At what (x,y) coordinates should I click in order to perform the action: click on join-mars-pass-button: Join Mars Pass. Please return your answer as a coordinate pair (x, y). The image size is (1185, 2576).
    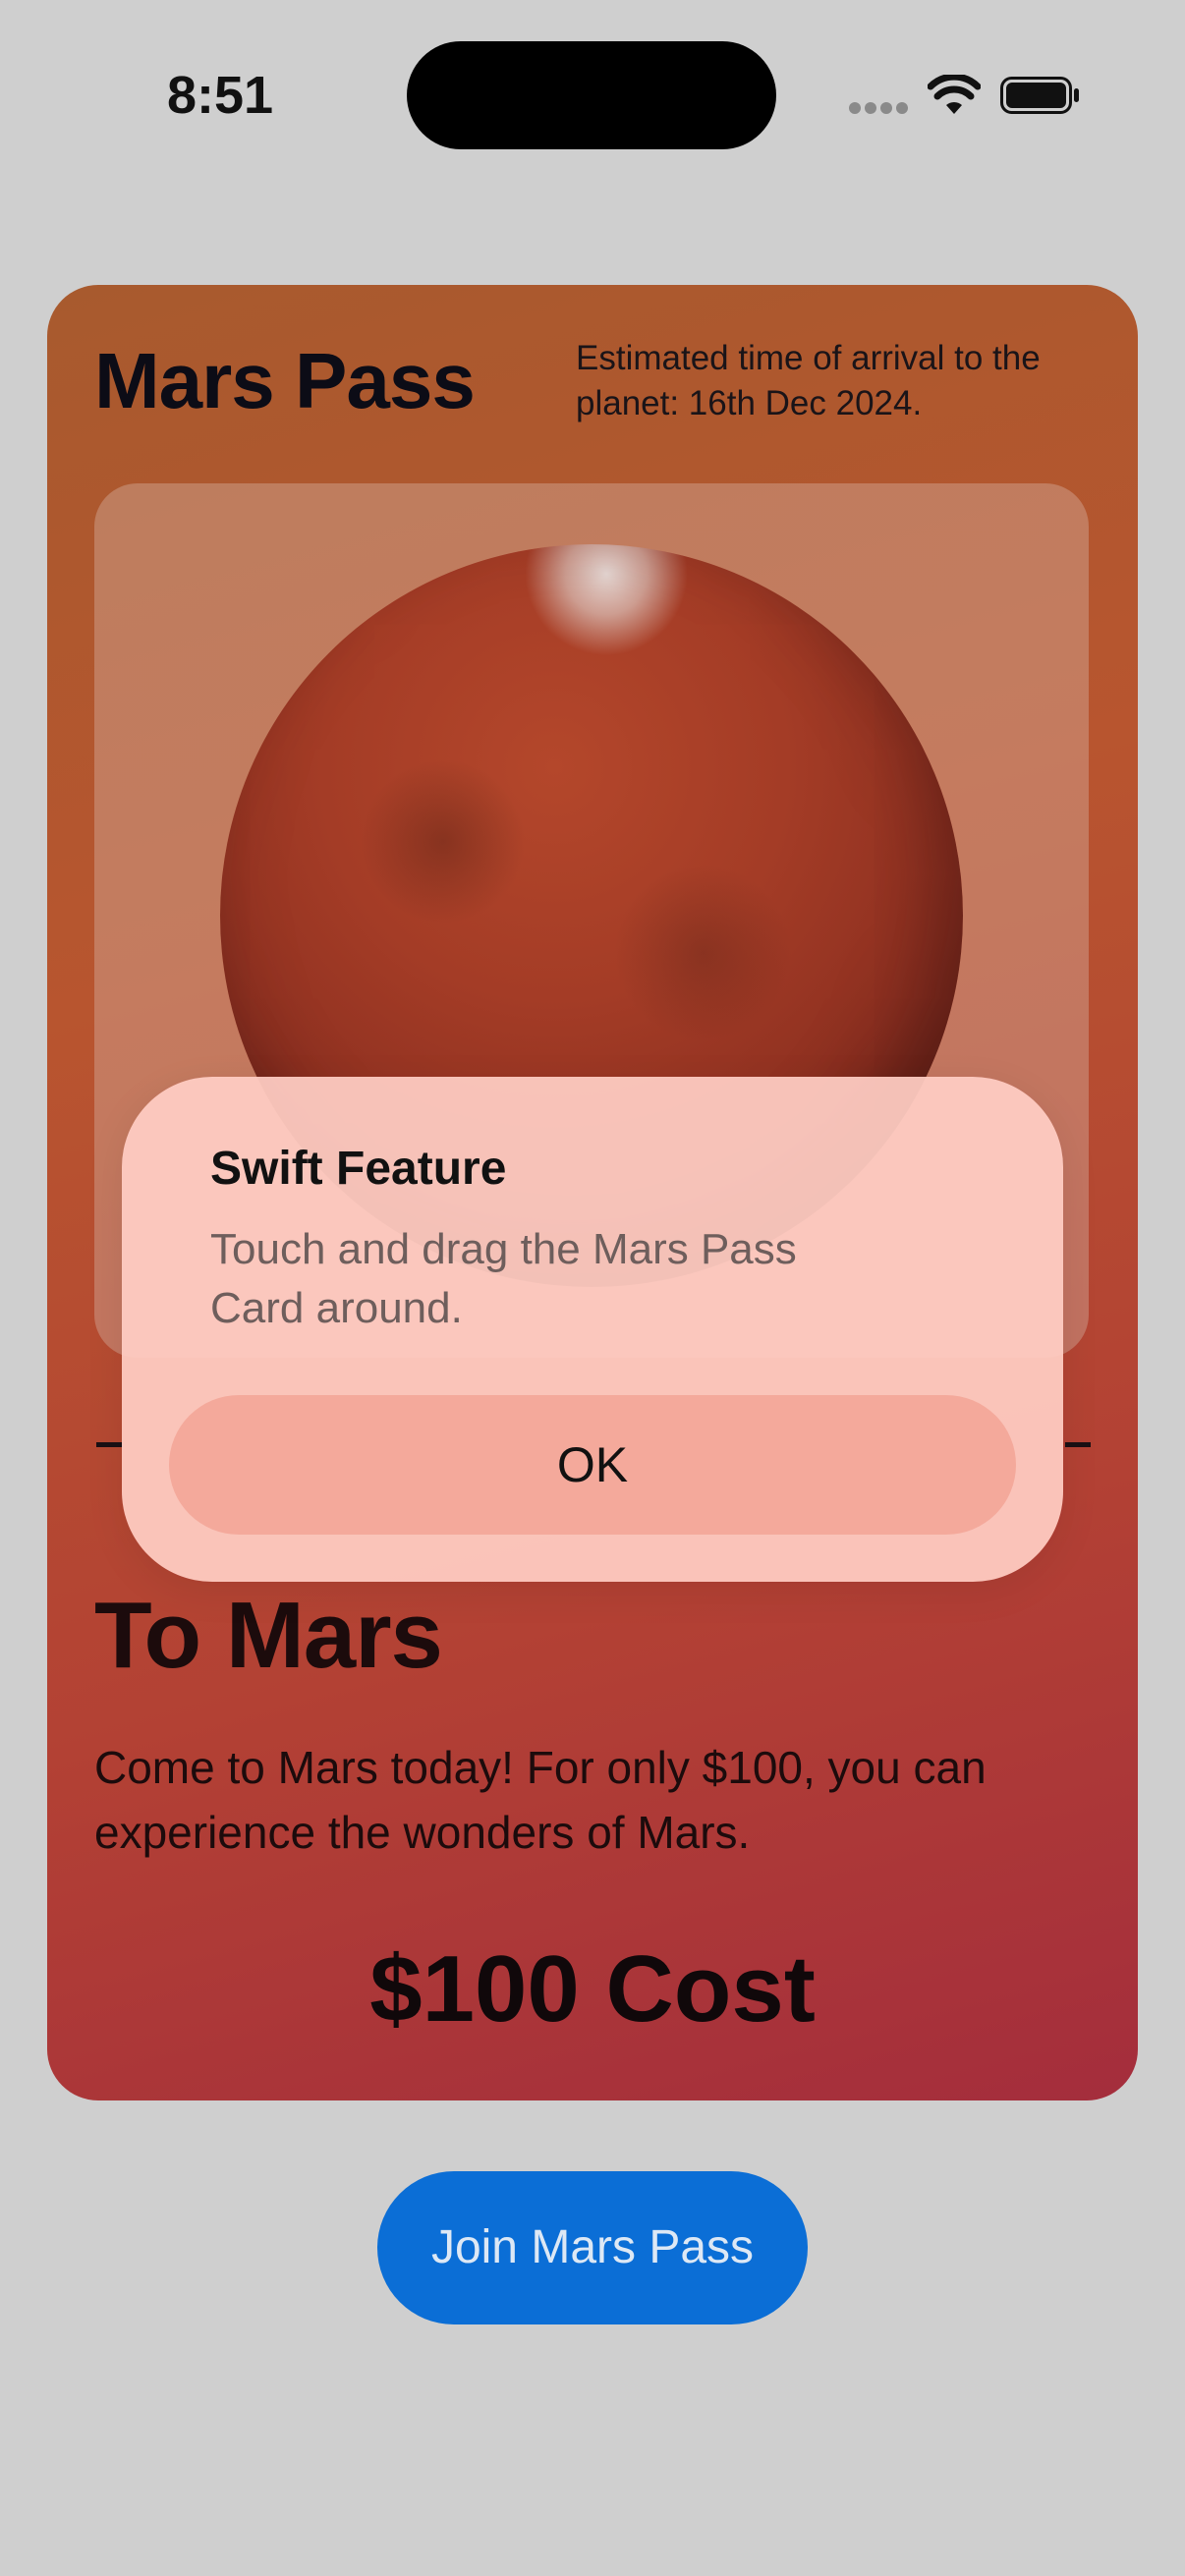
    Looking at the image, I should click on (592, 2247).